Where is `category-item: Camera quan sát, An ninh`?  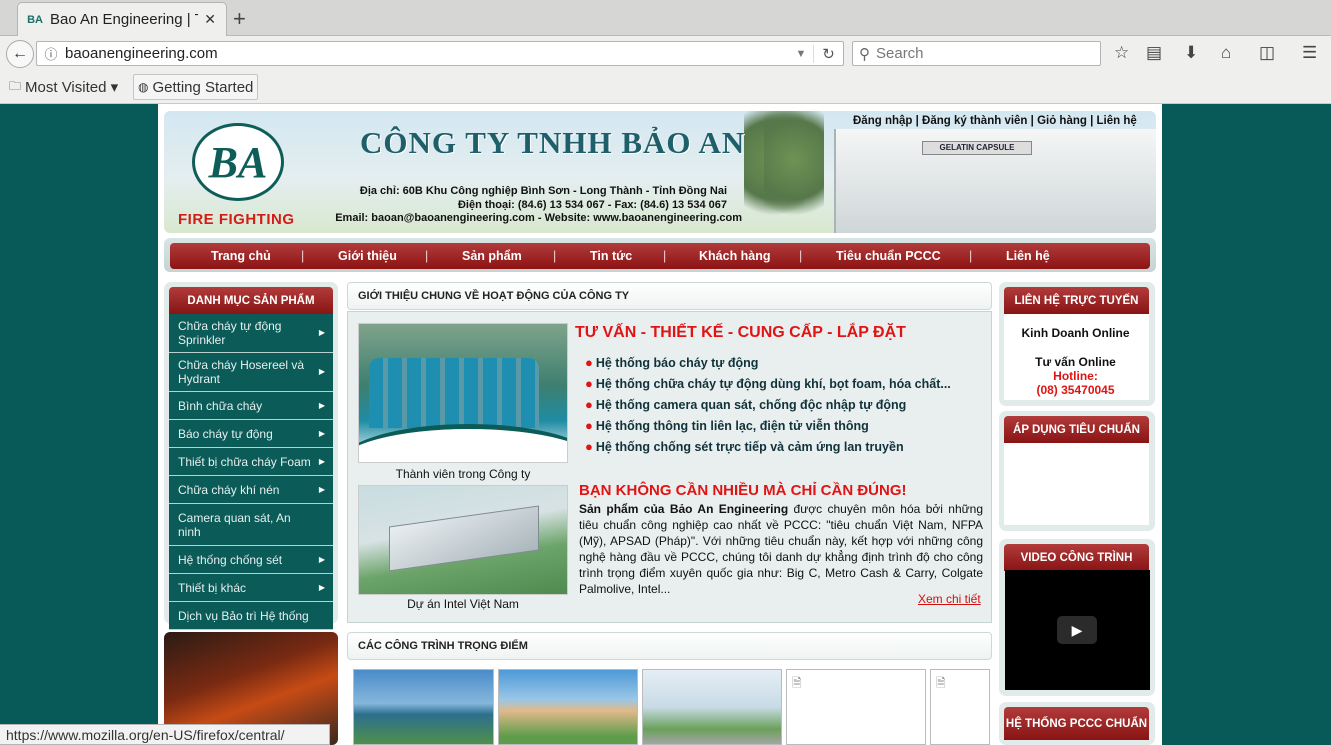
category-item: Camera quan sát, An ninh is located at coordinates (251, 525).